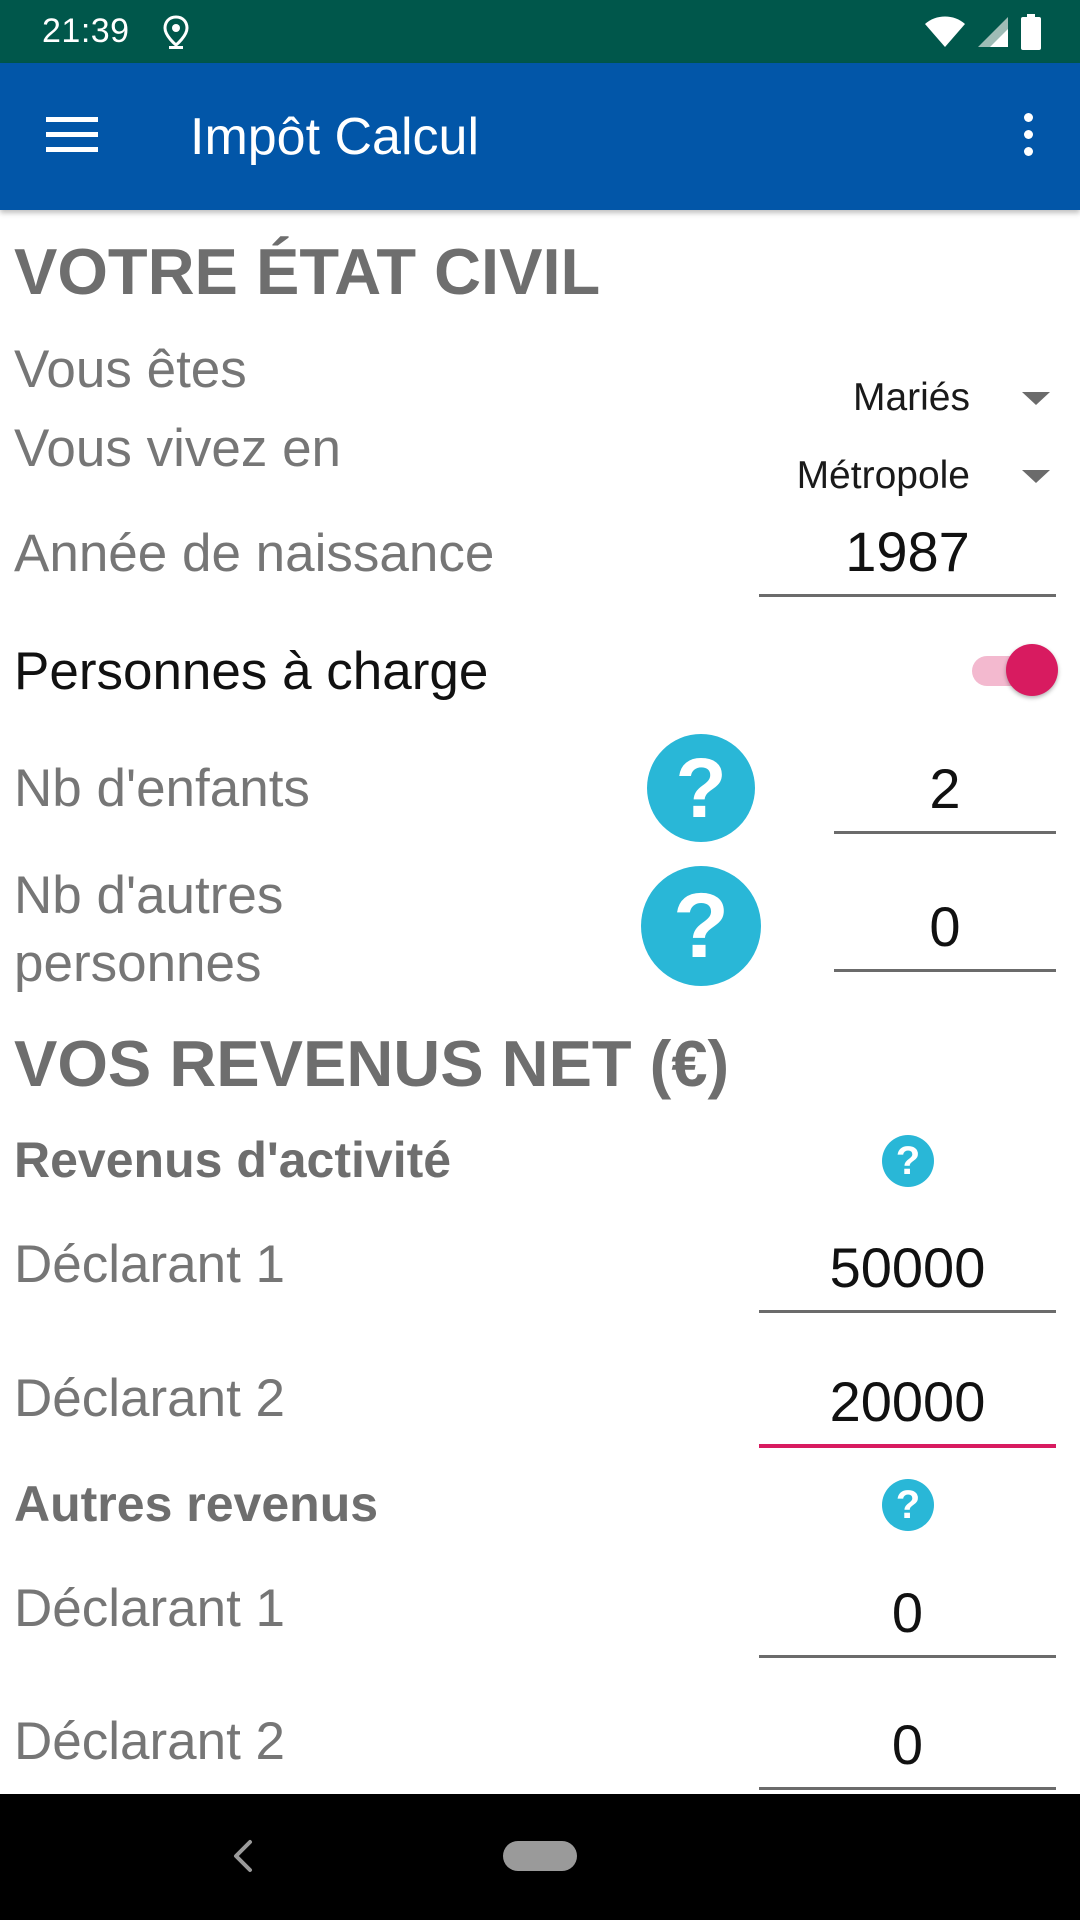 This screenshot has width=1080, height=1920. Describe the element at coordinates (372, 1063) in the screenshot. I see `section-title-revenus: VOS REVENUS NET (€)` at that location.